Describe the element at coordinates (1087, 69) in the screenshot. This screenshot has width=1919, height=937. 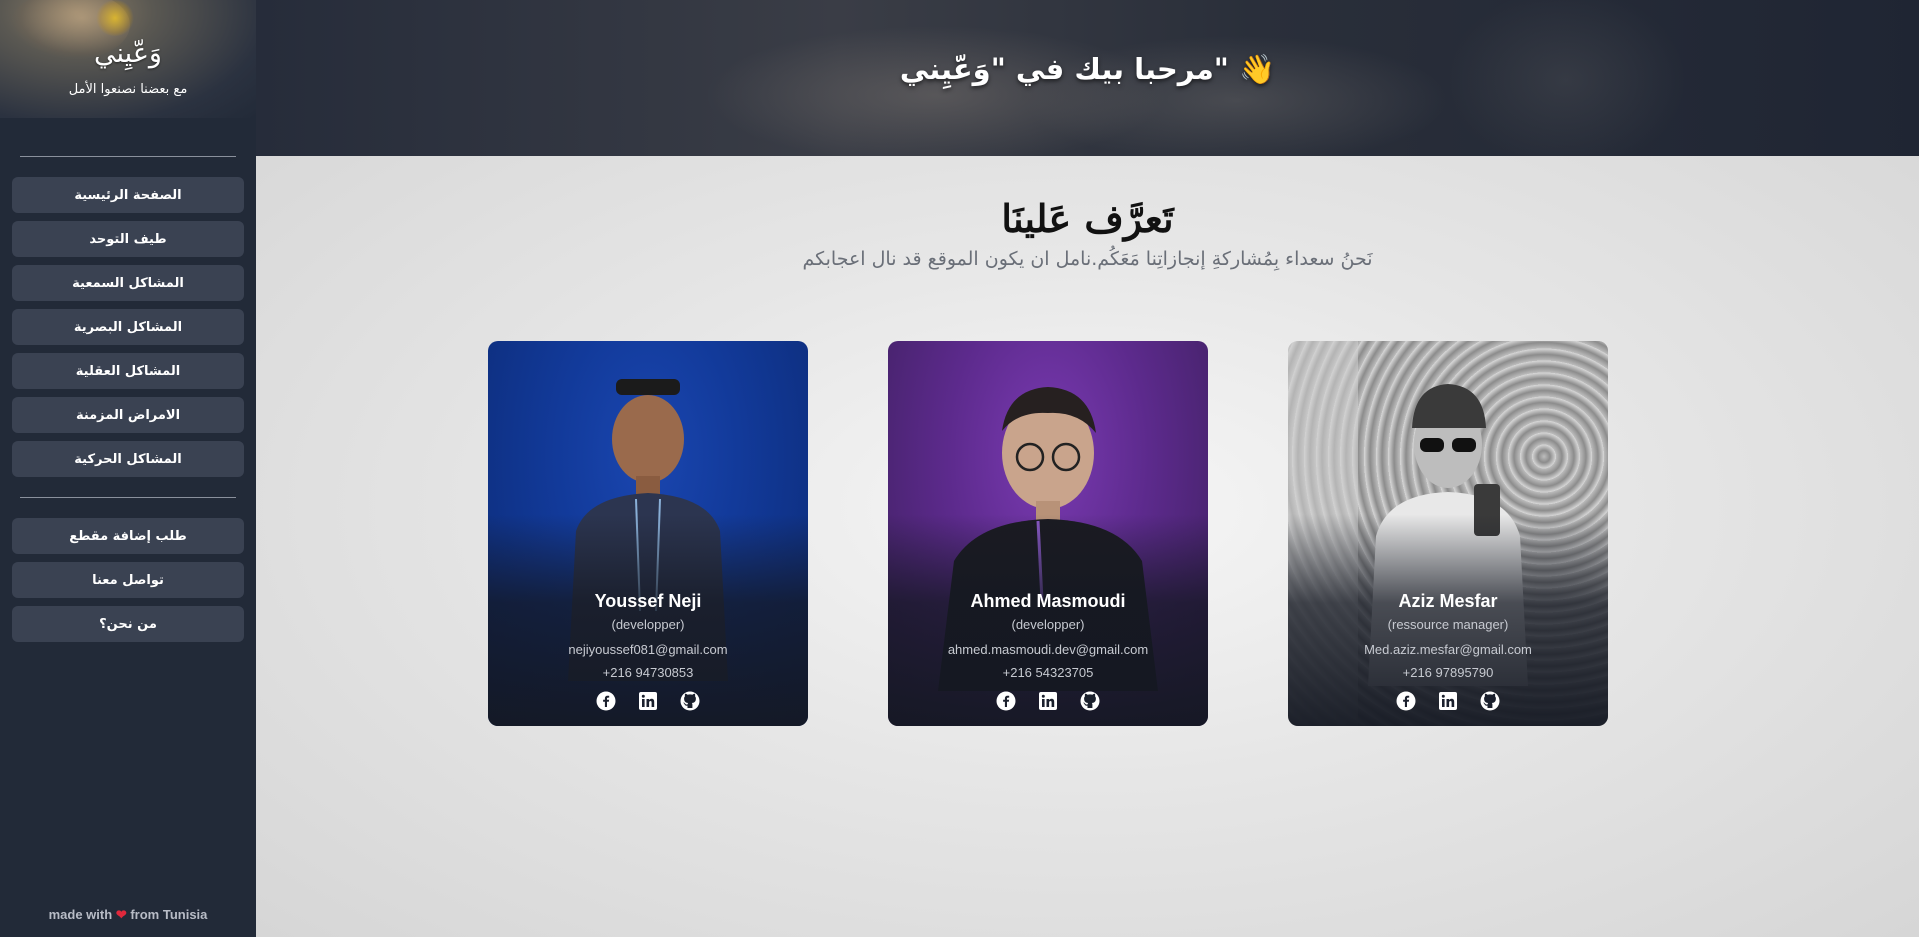
I see `banner-title: مرحبا بيك في "وَعّيِني" 👋` at that location.